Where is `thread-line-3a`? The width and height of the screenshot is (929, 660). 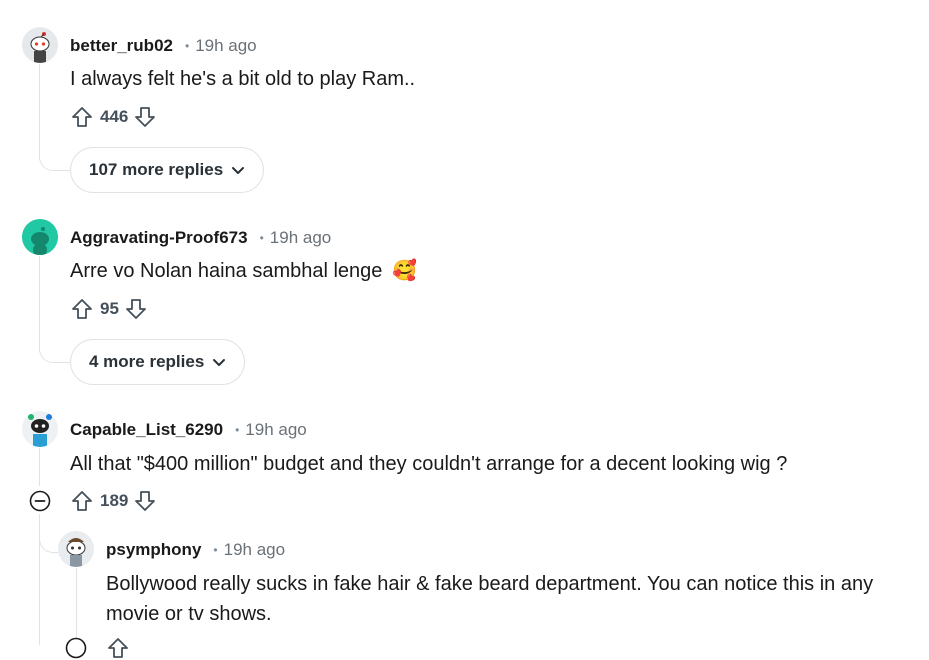 thread-line-3a is located at coordinates (39, 467).